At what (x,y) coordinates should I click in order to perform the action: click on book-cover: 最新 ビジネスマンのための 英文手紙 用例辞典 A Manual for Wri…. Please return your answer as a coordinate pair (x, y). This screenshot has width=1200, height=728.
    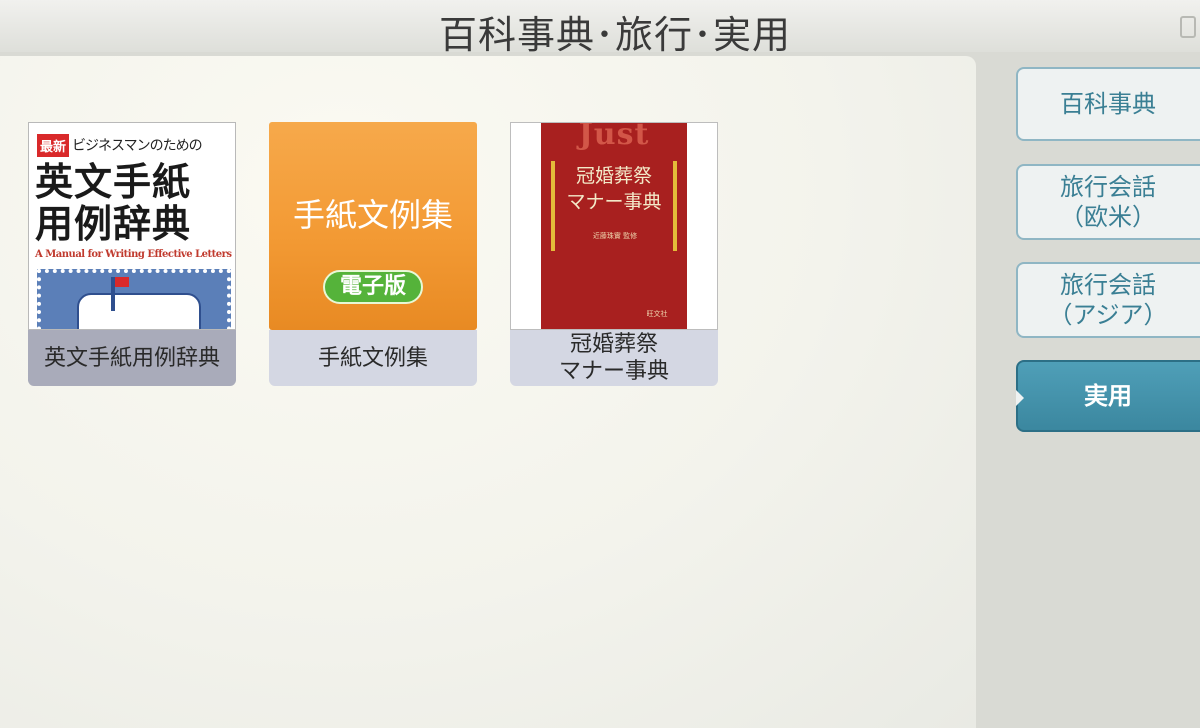
    Looking at the image, I should click on (132, 226).